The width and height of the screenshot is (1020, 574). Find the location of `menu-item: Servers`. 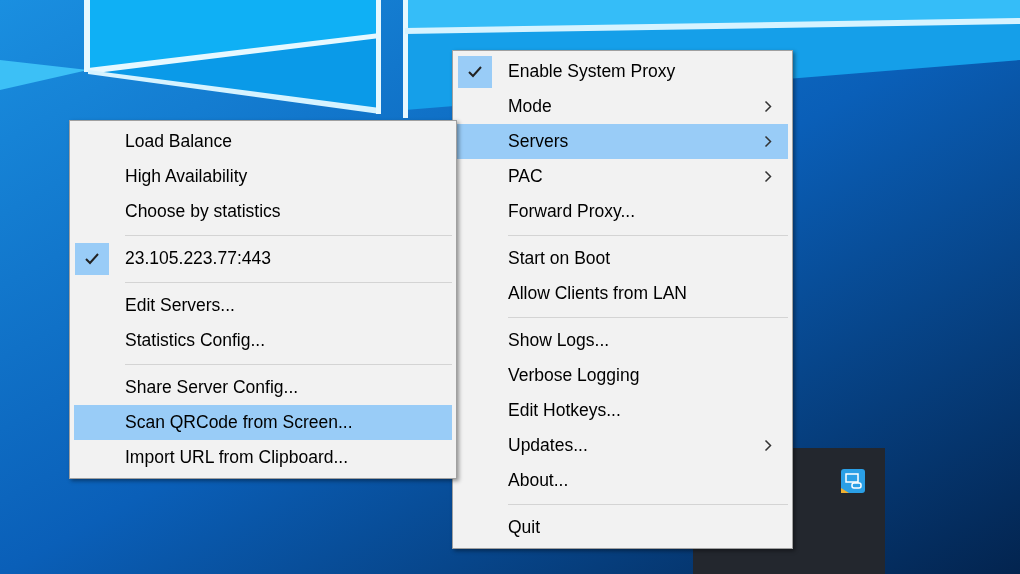

menu-item: Servers is located at coordinates (622, 141).